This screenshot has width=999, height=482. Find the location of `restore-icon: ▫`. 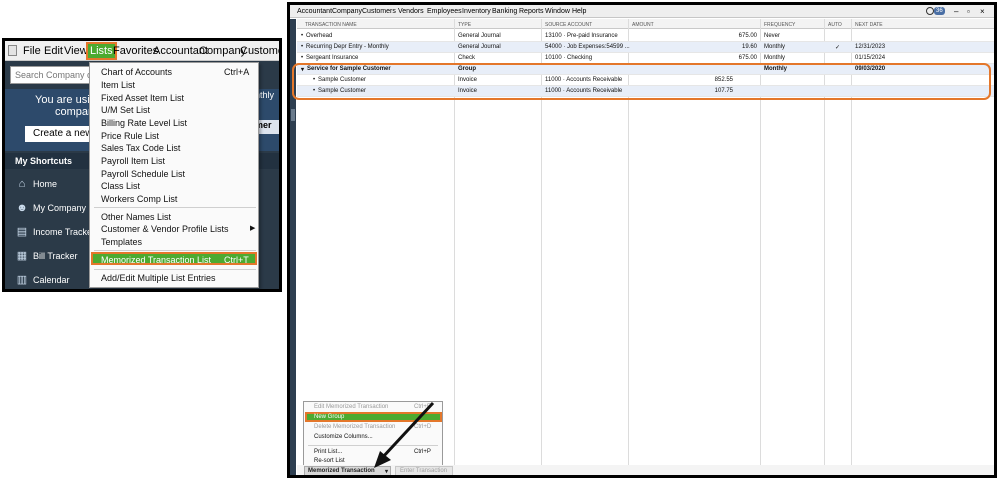

restore-icon: ▫ is located at coordinates (968, 11).